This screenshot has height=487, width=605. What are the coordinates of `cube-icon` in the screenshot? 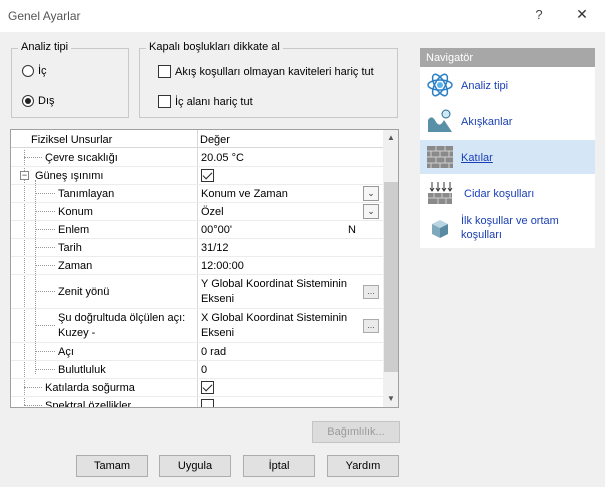 It's located at (440, 229).